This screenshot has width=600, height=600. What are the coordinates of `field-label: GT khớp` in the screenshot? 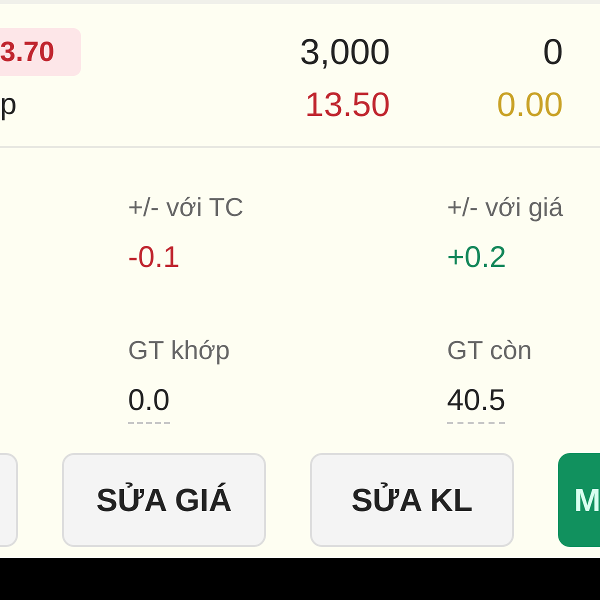 It's located at (179, 350).